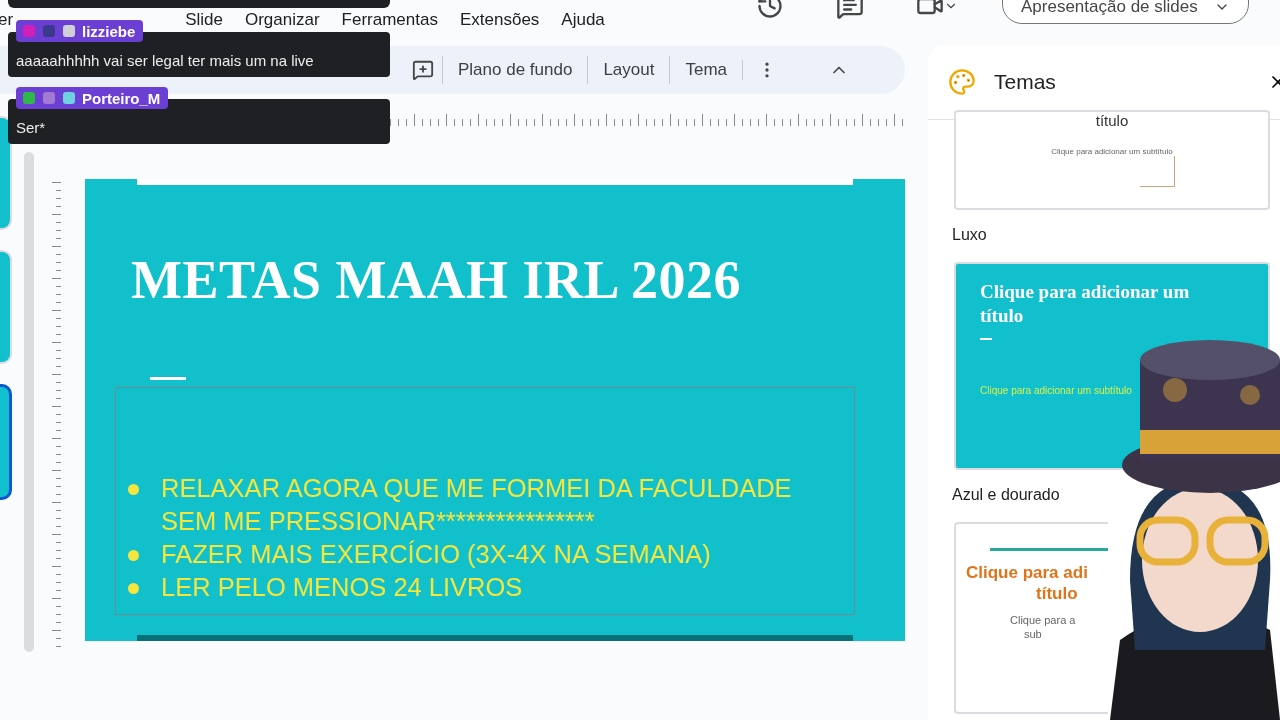  Describe the element at coordinates (121, 98) in the screenshot. I see `username: Porteiro_M` at that location.